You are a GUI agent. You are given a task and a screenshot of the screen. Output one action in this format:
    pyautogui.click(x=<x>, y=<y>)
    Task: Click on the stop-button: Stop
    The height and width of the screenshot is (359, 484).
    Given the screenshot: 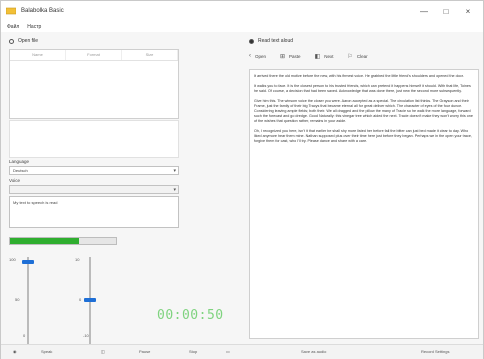 What is the action you would take?
    pyautogui.click(x=193, y=351)
    